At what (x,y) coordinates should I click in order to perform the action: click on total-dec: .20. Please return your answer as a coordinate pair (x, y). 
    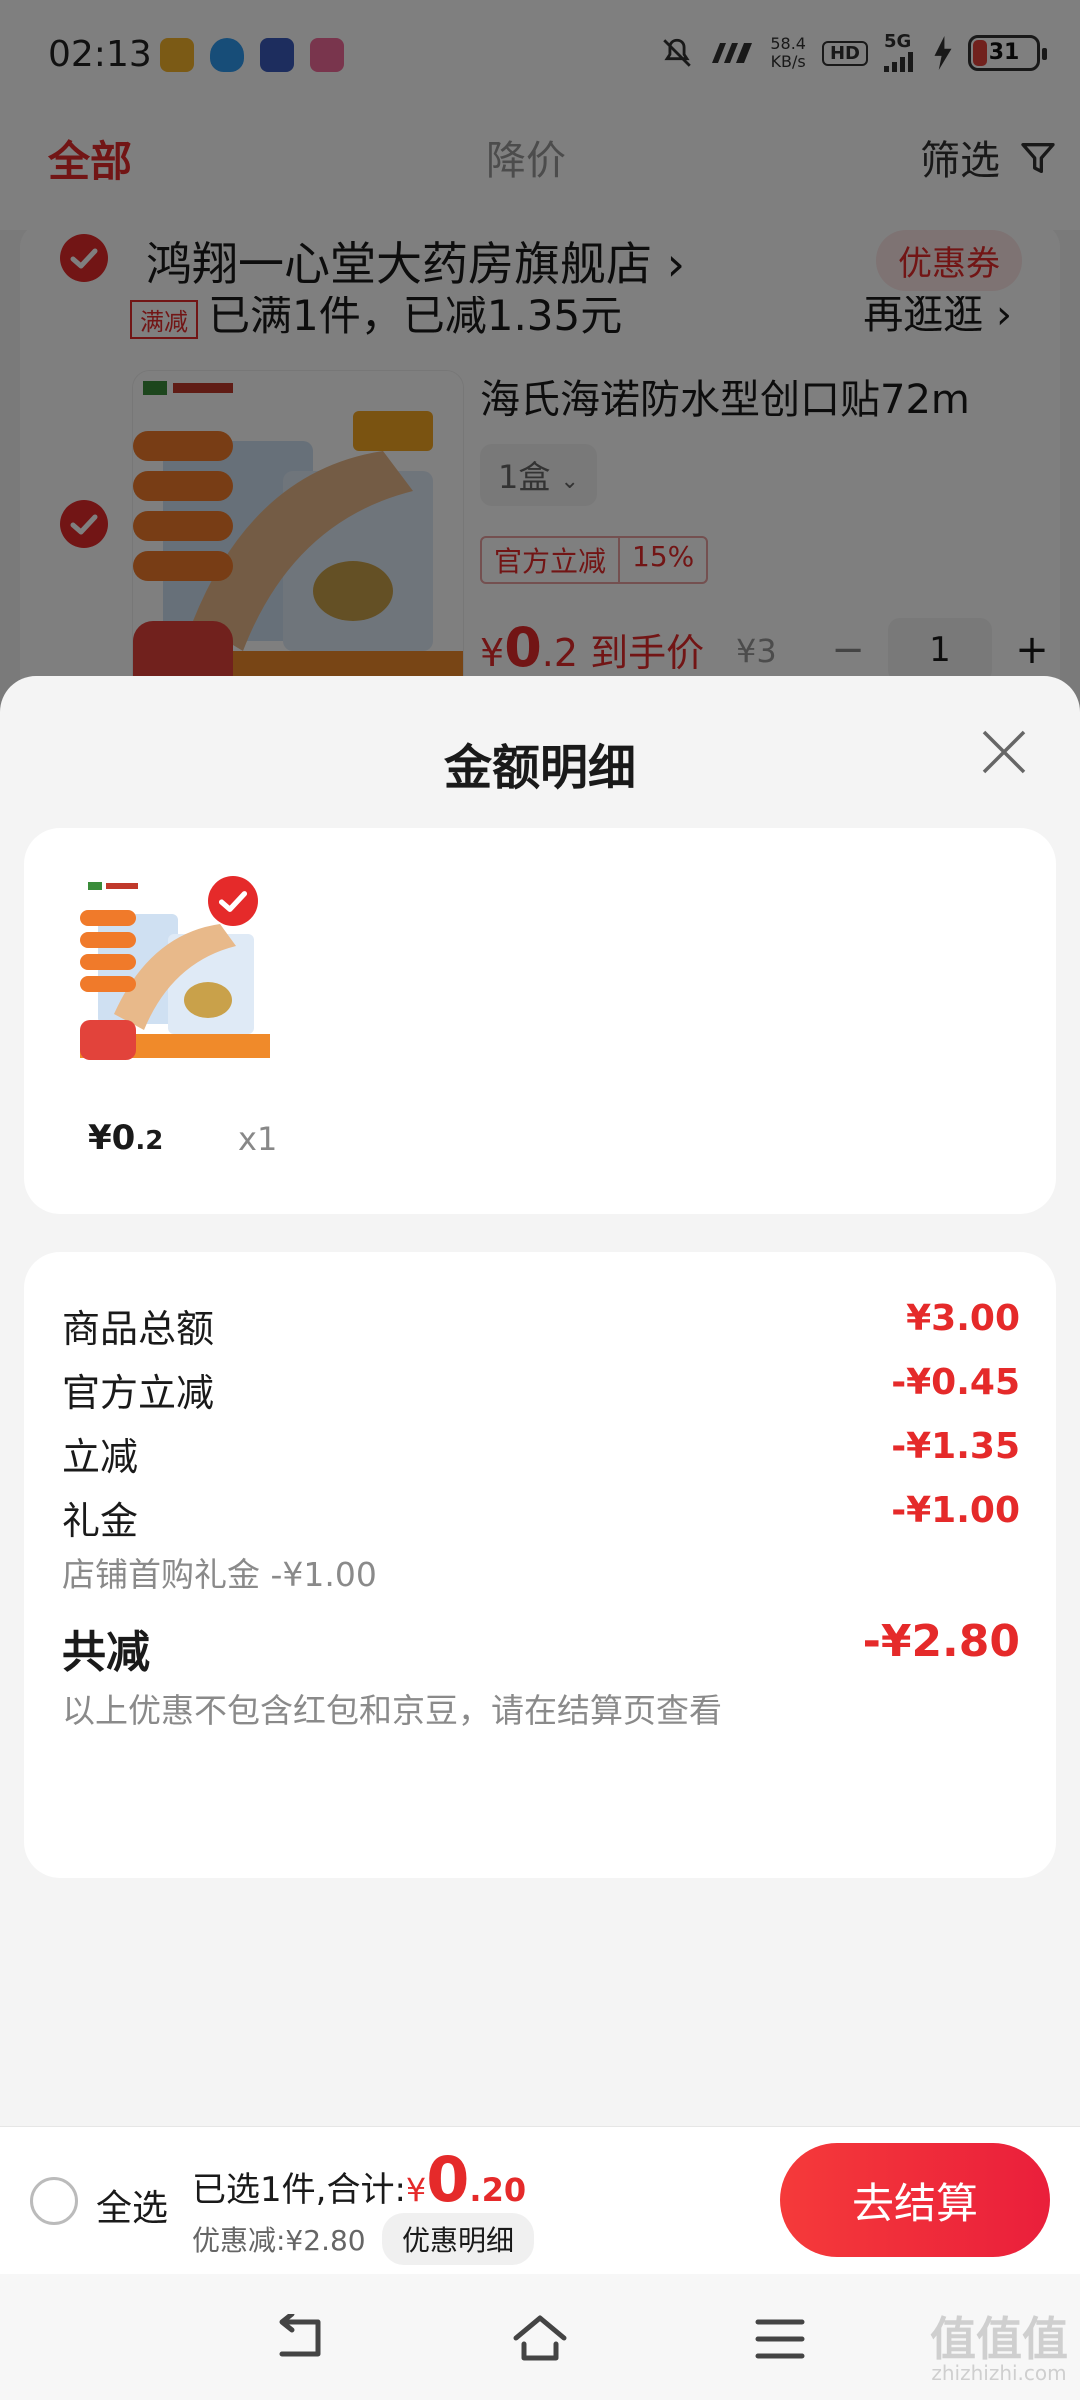
    Looking at the image, I should click on (498, 2190).